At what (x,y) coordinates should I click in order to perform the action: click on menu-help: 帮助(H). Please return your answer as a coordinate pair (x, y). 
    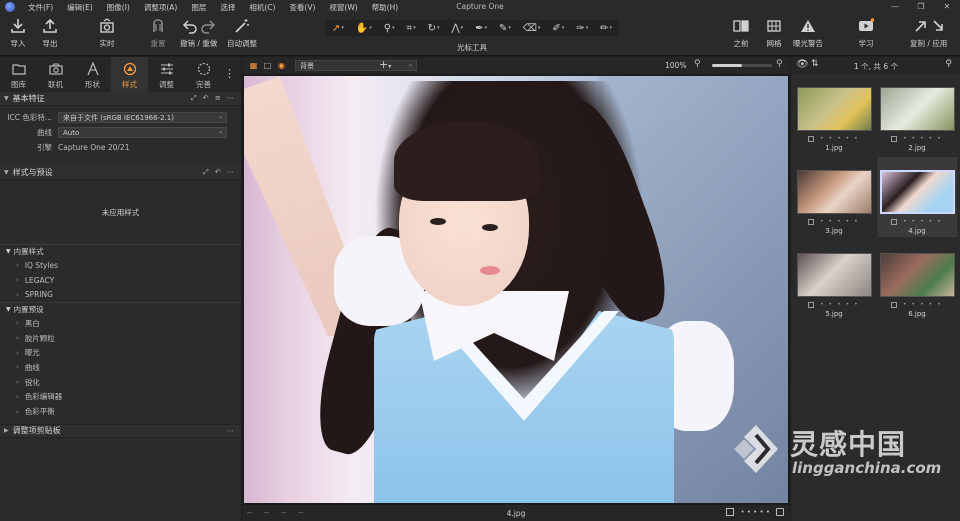
    Looking at the image, I should click on (385, 7).